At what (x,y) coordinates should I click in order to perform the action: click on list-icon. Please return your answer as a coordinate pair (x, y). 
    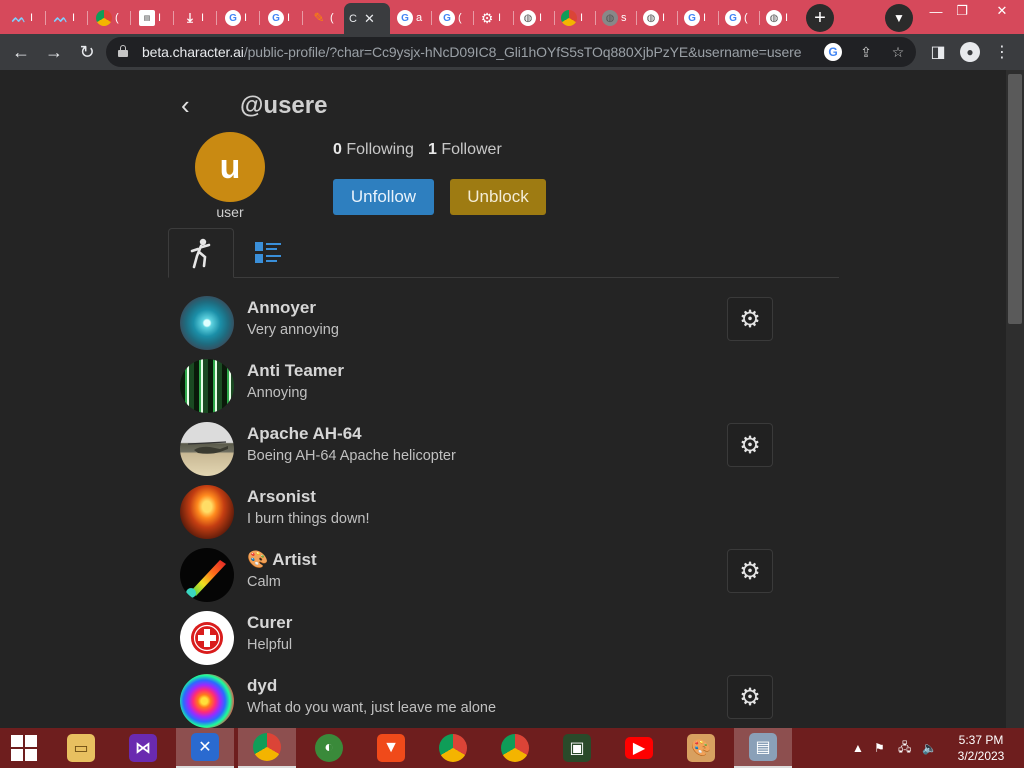
    Looking at the image, I should click on (268, 253).